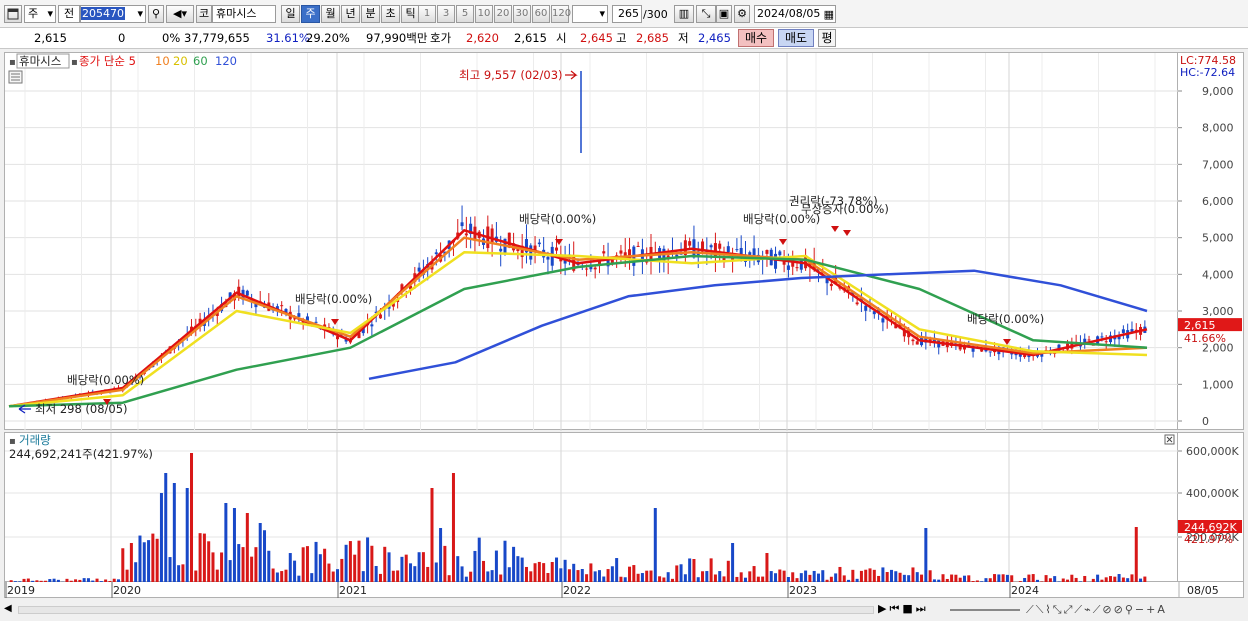 The width and height of the screenshot is (1248, 621). I want to click on search-icon: ⚲, so click(156, 14).